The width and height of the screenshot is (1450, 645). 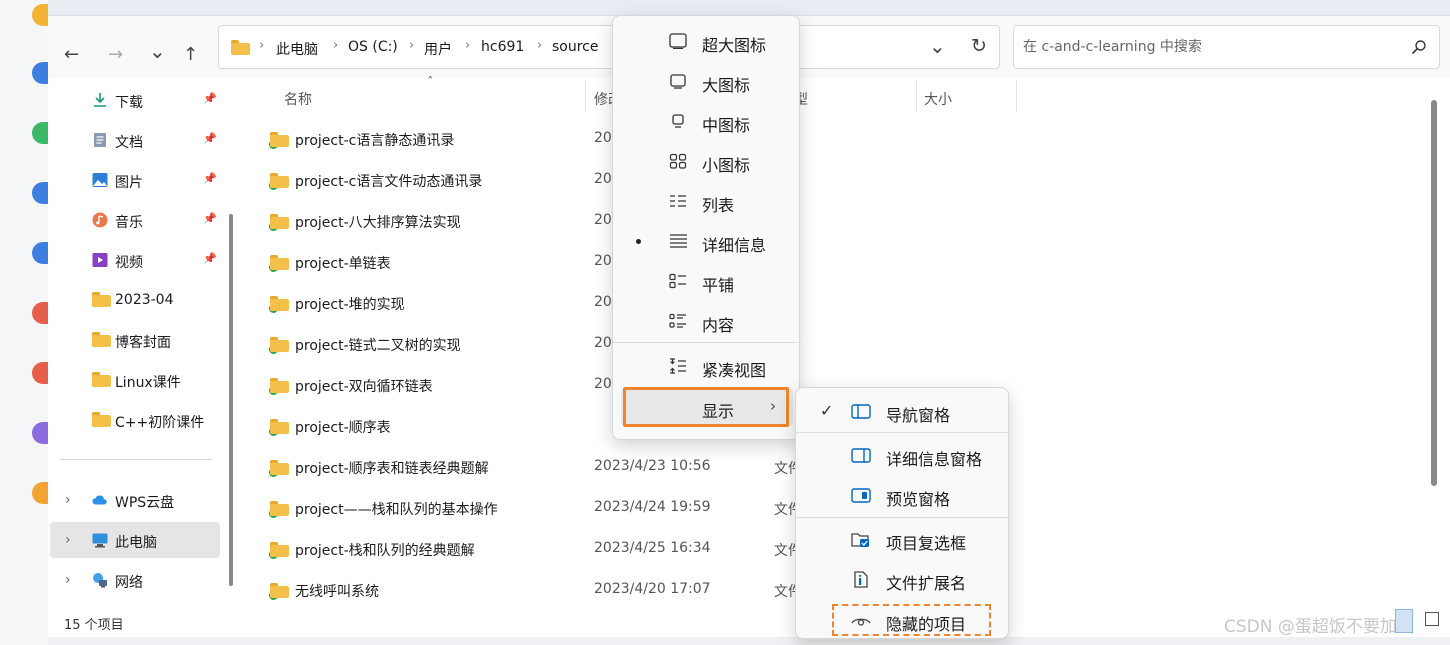 I want to click on recent-locations-chevron-icon: ⌄, so click(x=157, y=51).